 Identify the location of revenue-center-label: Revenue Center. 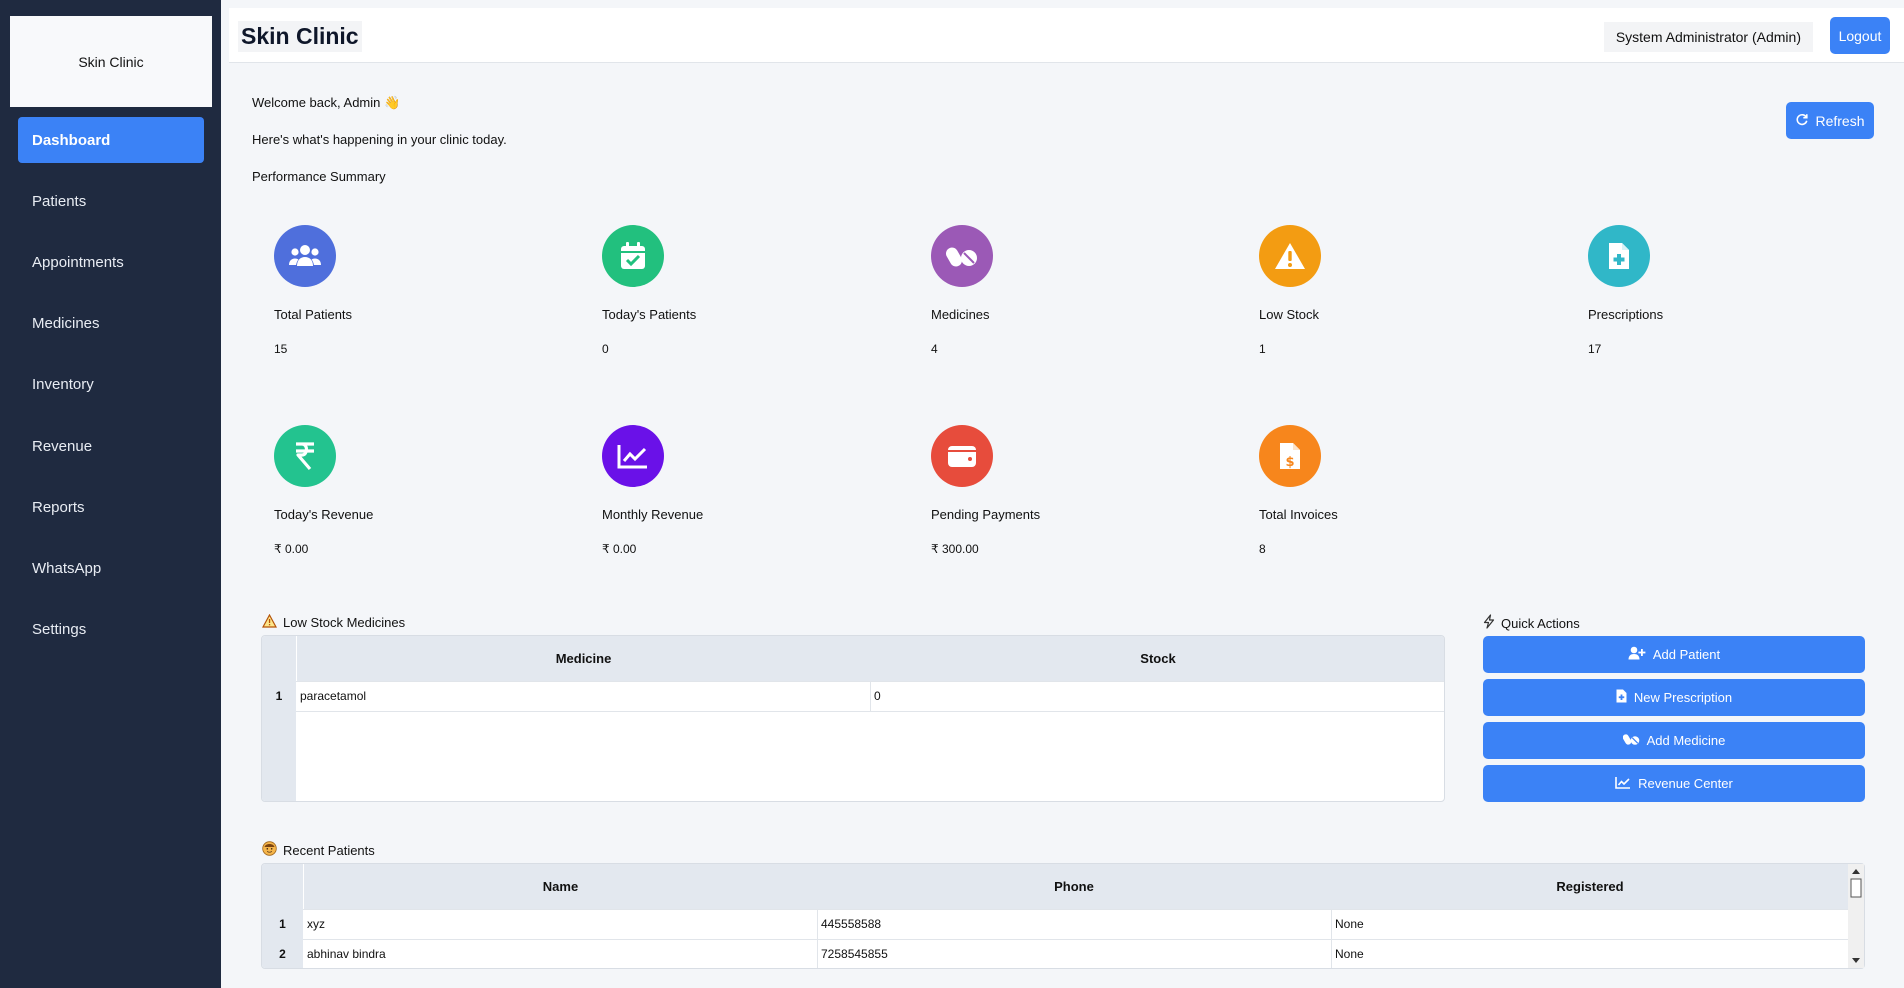
(1685, 783).